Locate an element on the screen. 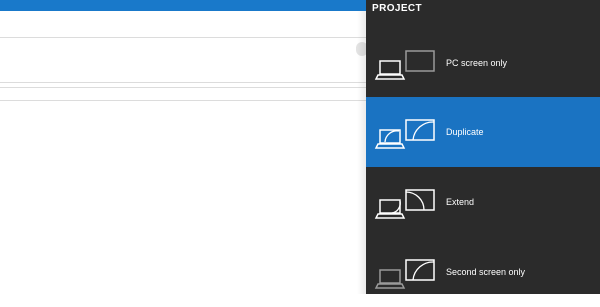  extend-icon is located at coordinates (404, 204).